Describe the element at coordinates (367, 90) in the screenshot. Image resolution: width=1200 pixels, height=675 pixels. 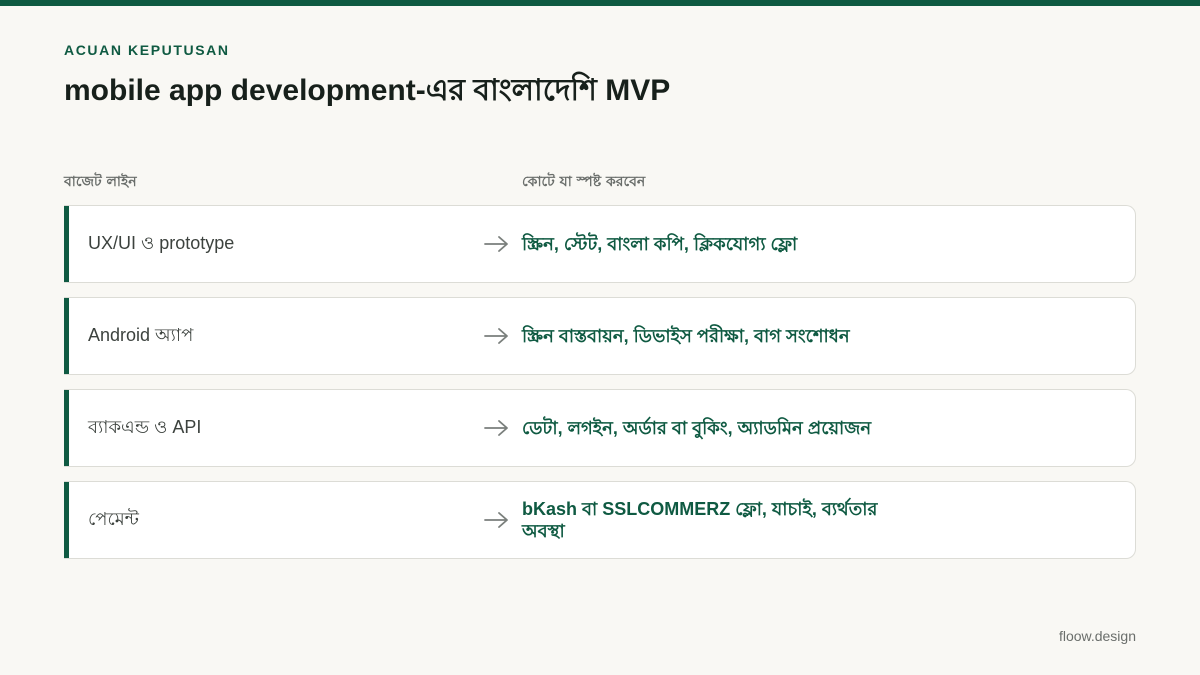
I see `page-title: mobile app development-এর বাংলাদেশি MVP` at that location.